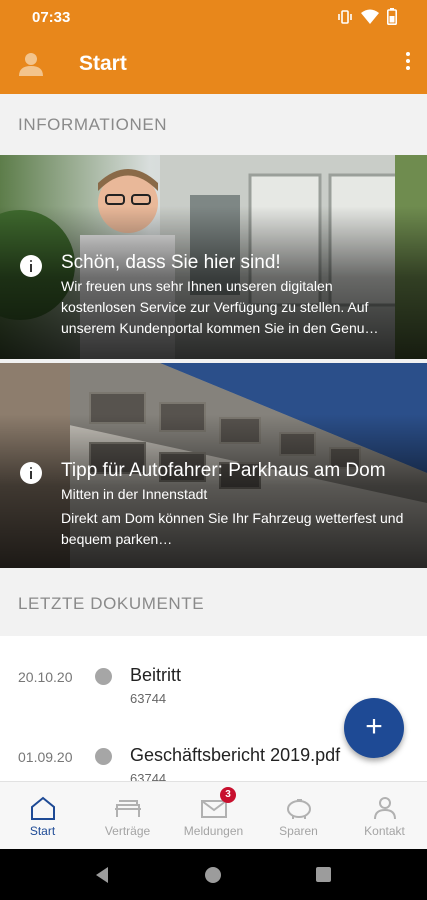  What do you see at coordinates (156, 675) in the screenshot?
I see `document-name: Beitritt` at bounding box center [156, 675].